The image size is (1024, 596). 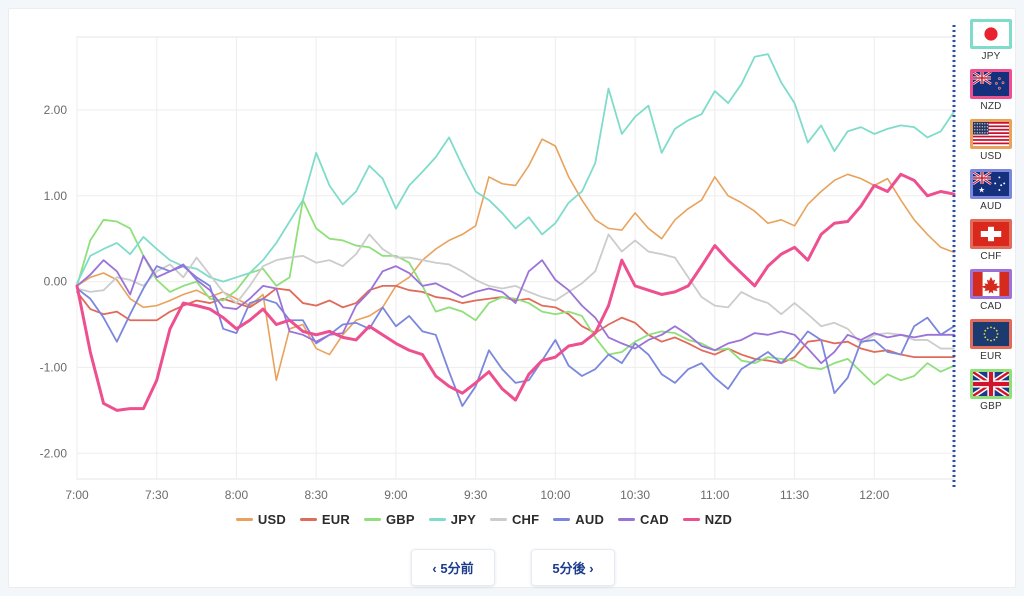 I want to click on legend-item-aud: AUD, so click(x=578, y=519).